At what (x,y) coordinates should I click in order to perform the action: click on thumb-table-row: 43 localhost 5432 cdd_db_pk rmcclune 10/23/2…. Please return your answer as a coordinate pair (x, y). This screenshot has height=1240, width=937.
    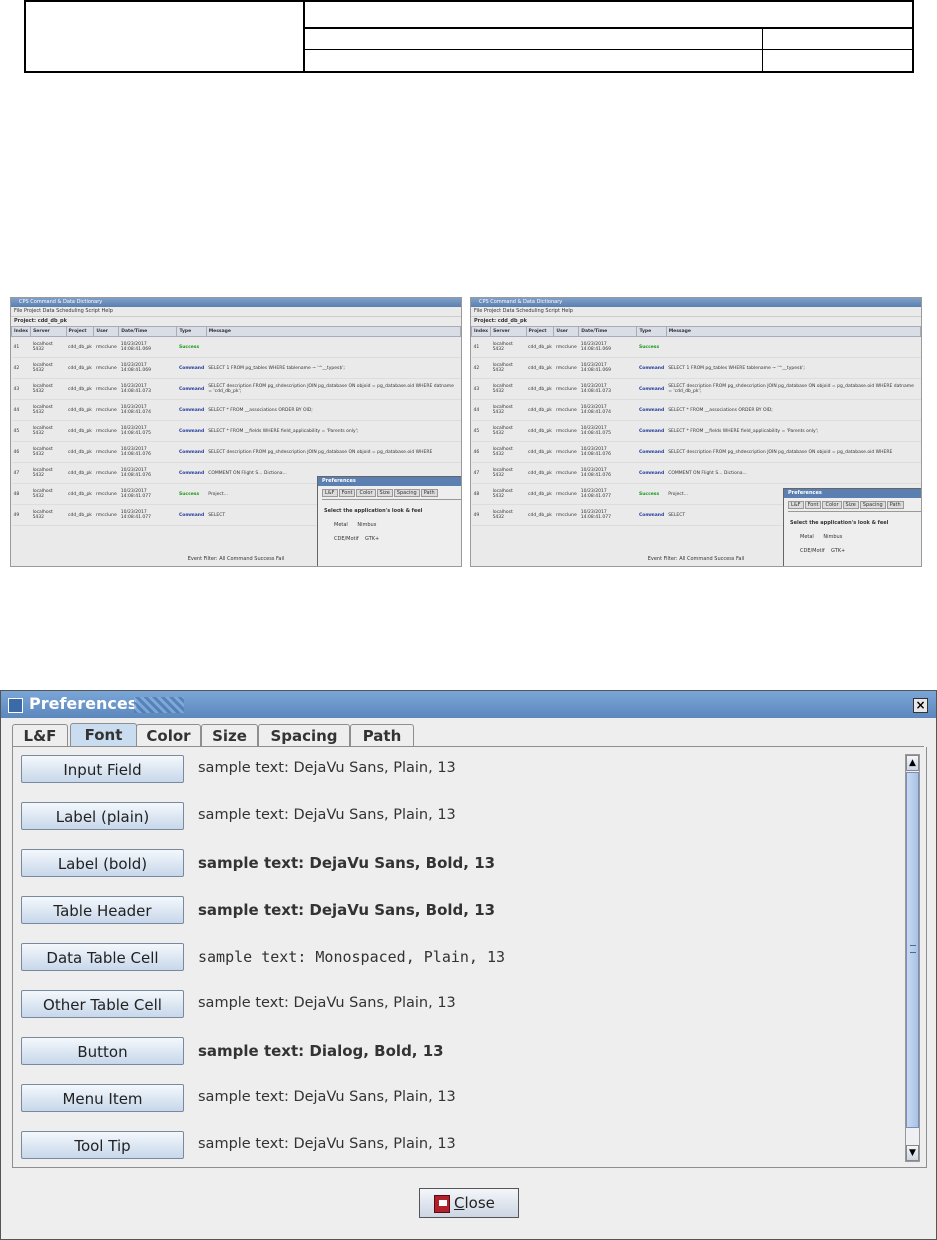
    Looking at the image, I should click on (696, 389).